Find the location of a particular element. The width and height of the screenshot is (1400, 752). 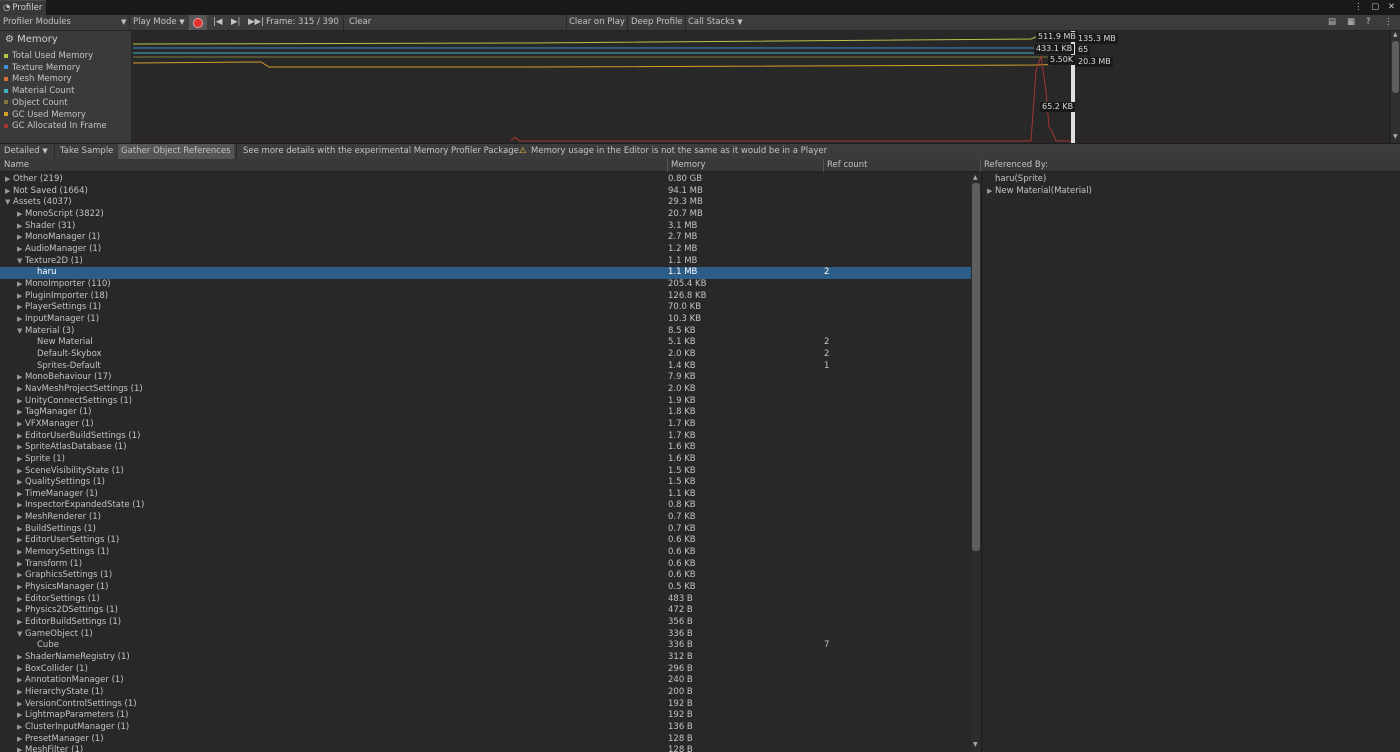

save-icon: ▦ is located at coordinates (1351, 22).